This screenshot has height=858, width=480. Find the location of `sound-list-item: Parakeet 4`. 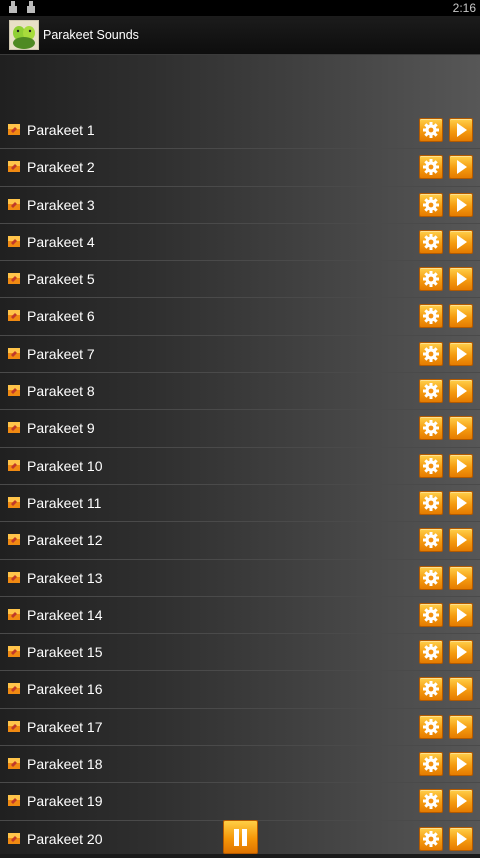

sound-list-item: Parakeet 4 is located at coordinates (240, 243).